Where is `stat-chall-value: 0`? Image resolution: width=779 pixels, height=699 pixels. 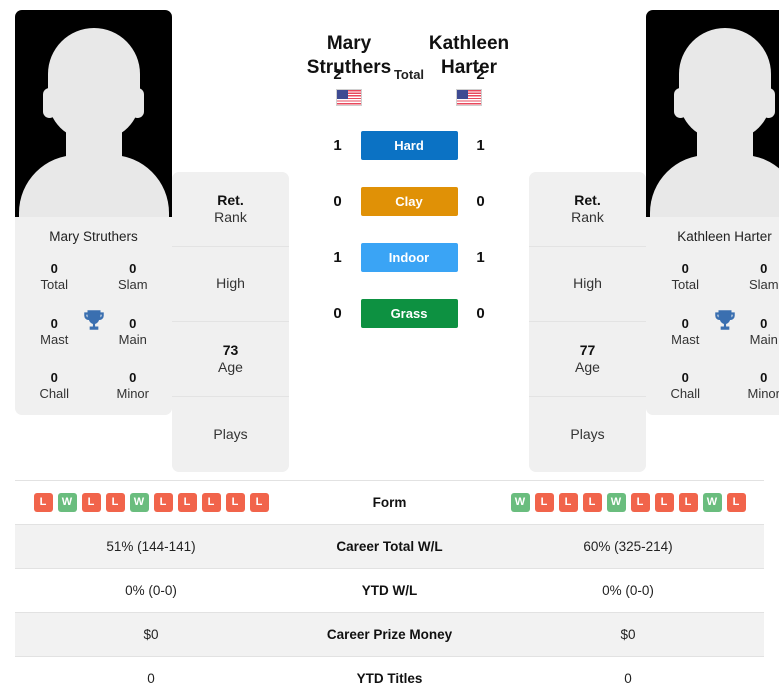
stat-chall-value: 0 is located at coordinates (54, 378).